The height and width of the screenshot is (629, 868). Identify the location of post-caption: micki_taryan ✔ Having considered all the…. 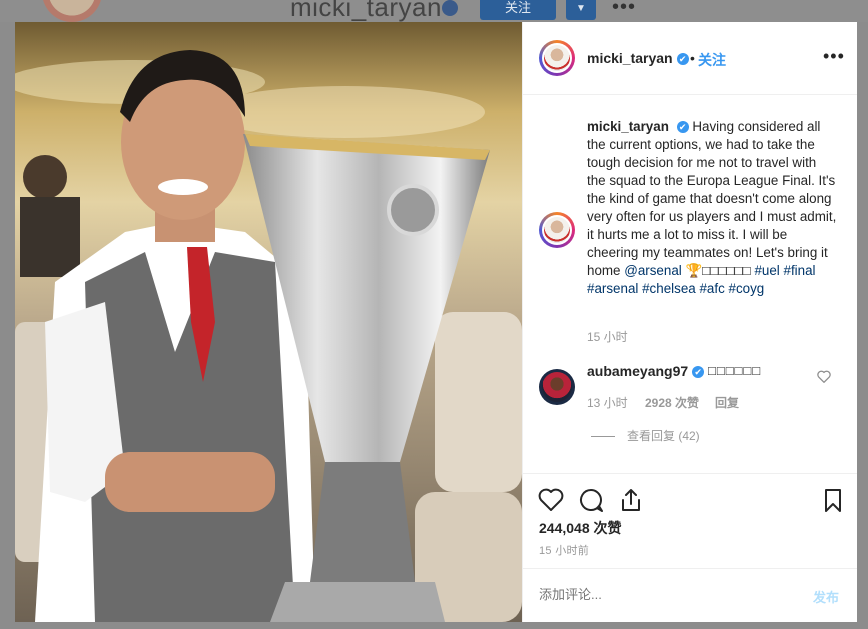
(712, 208).